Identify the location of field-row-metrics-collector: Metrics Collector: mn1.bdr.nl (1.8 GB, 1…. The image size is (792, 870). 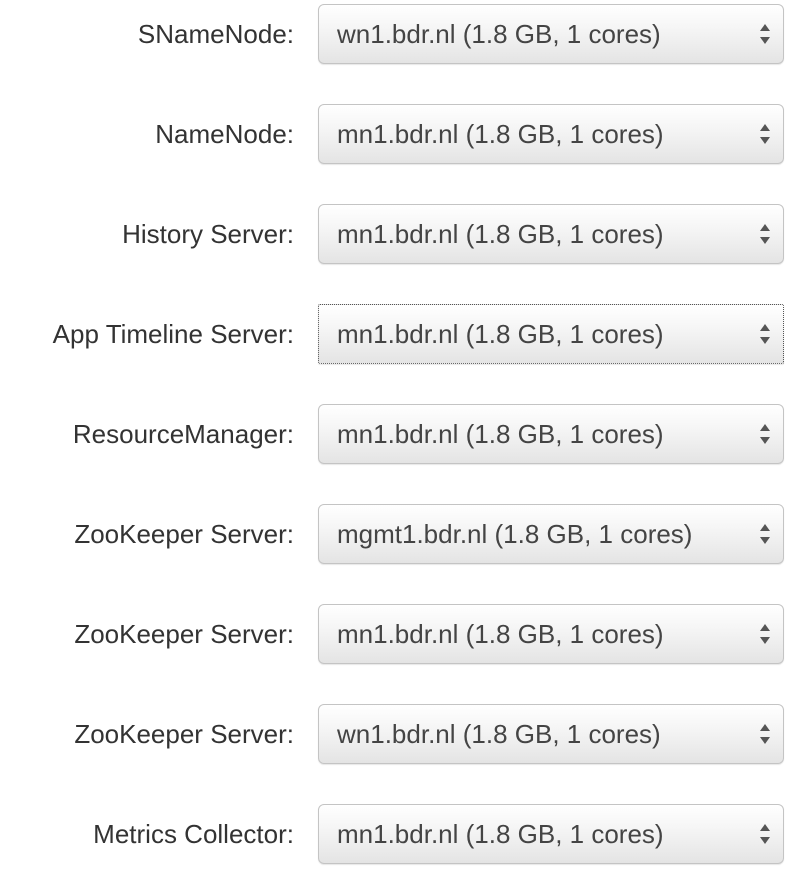
(396, 834).